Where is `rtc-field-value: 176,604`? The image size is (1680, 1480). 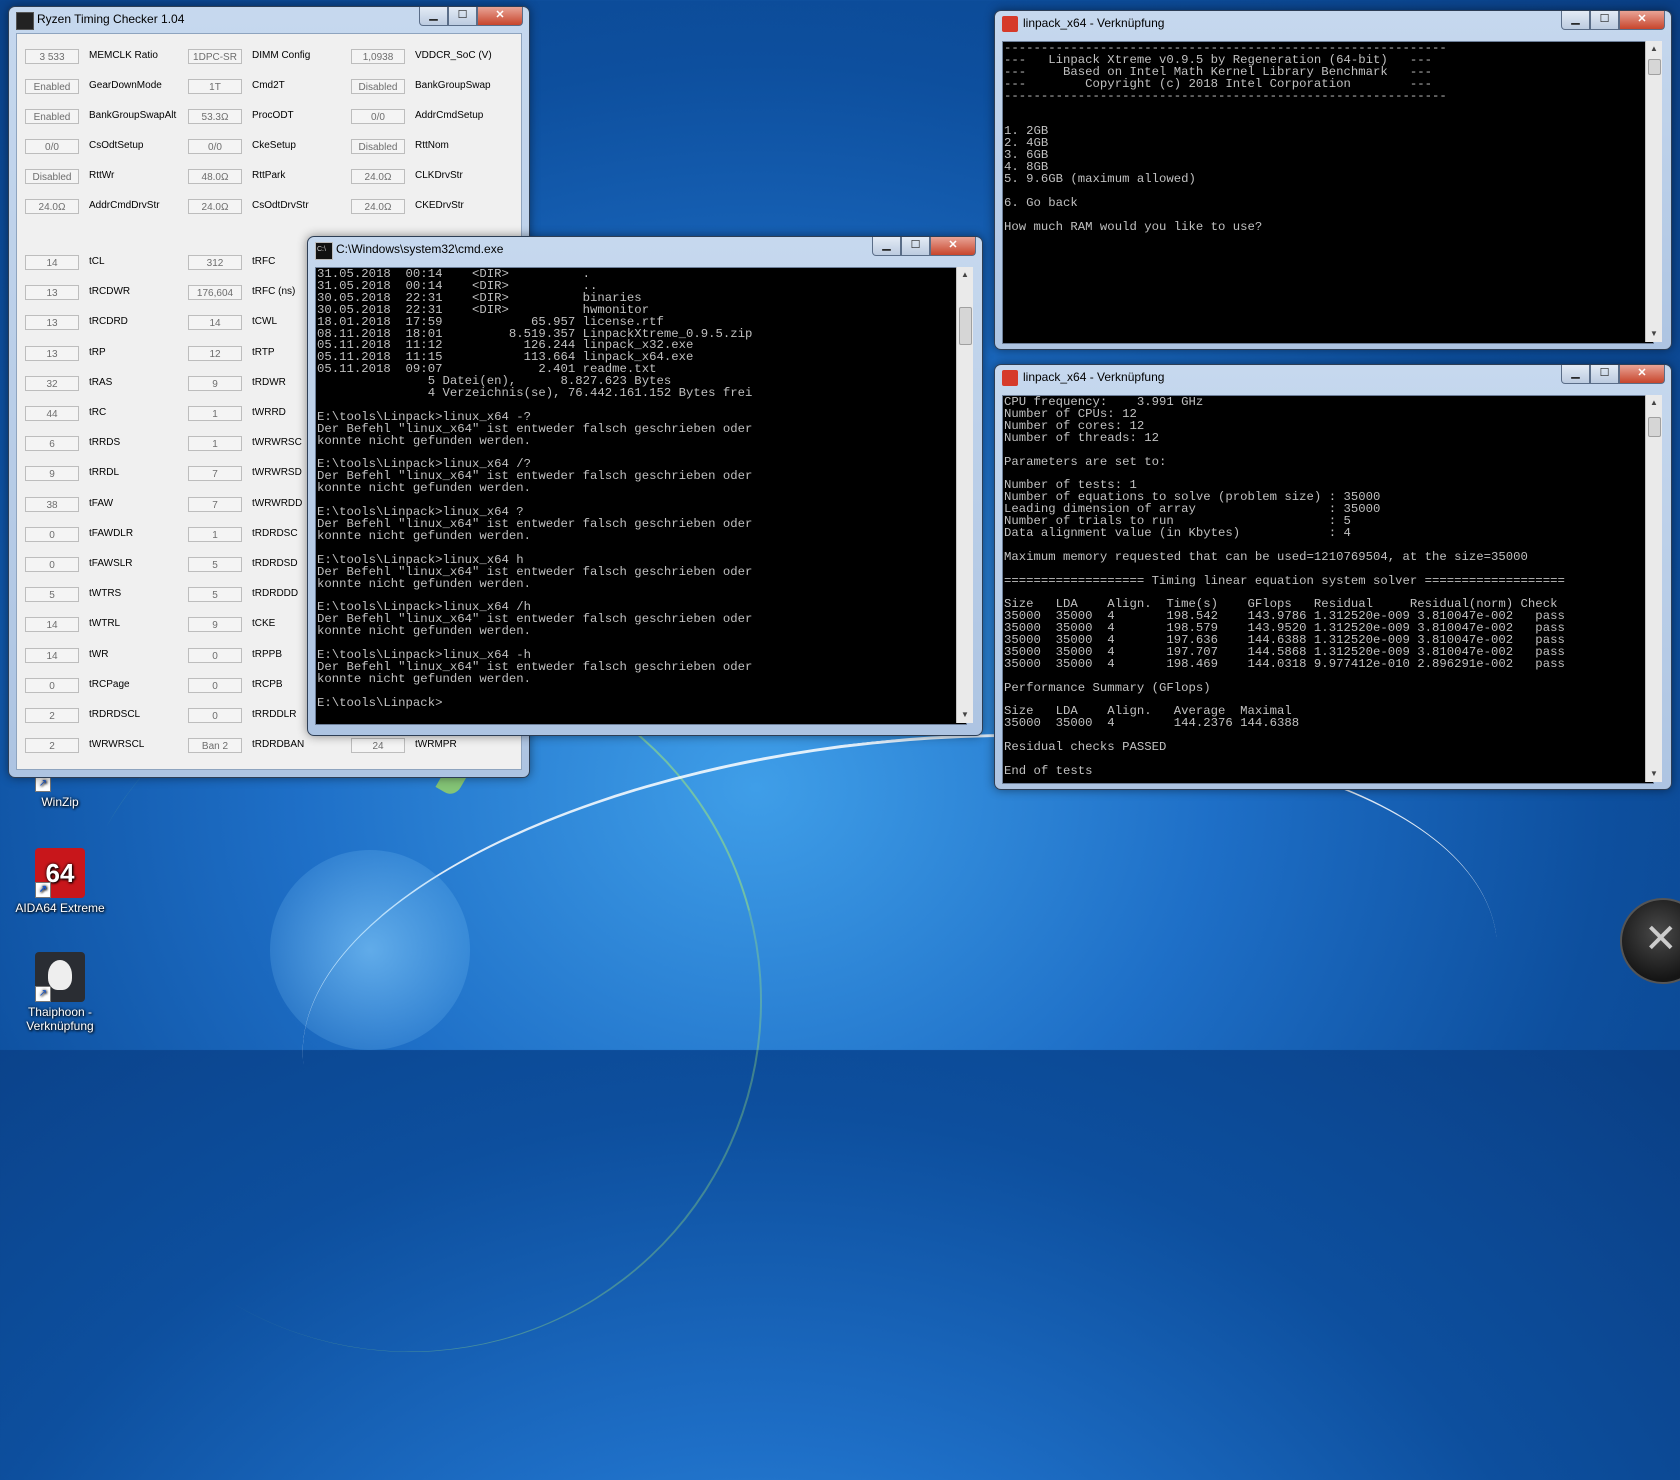
rtc-field-value: 176,604 is located at coordinates (215, 293).